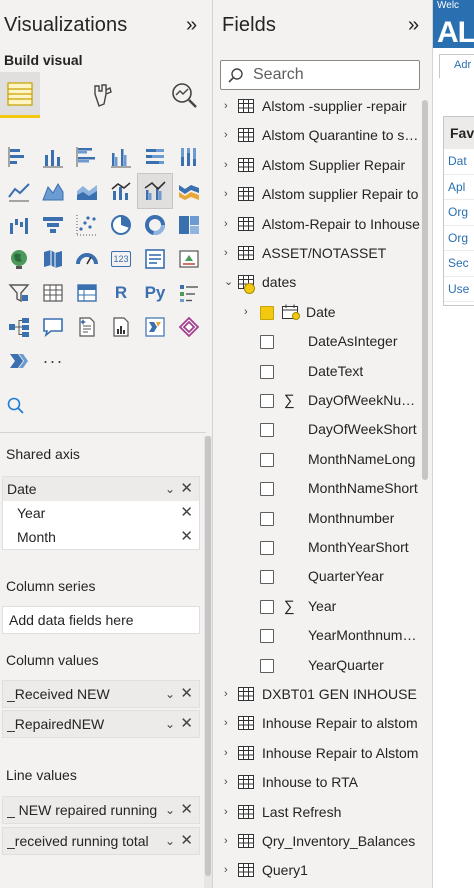 The width and height of the screenshot is (474, 888). I want to click on python-icon: Py, so click(155, 293).